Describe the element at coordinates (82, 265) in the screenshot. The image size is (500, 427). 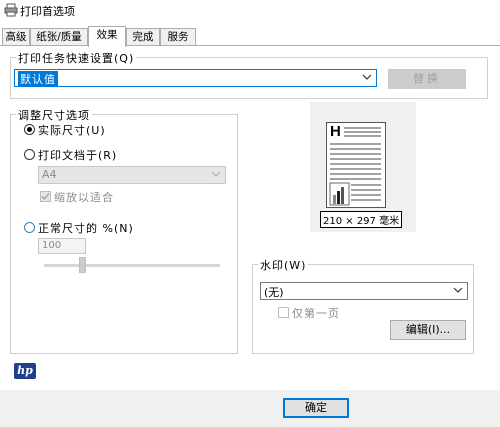
I see `percent-slider-thumb` at that location.